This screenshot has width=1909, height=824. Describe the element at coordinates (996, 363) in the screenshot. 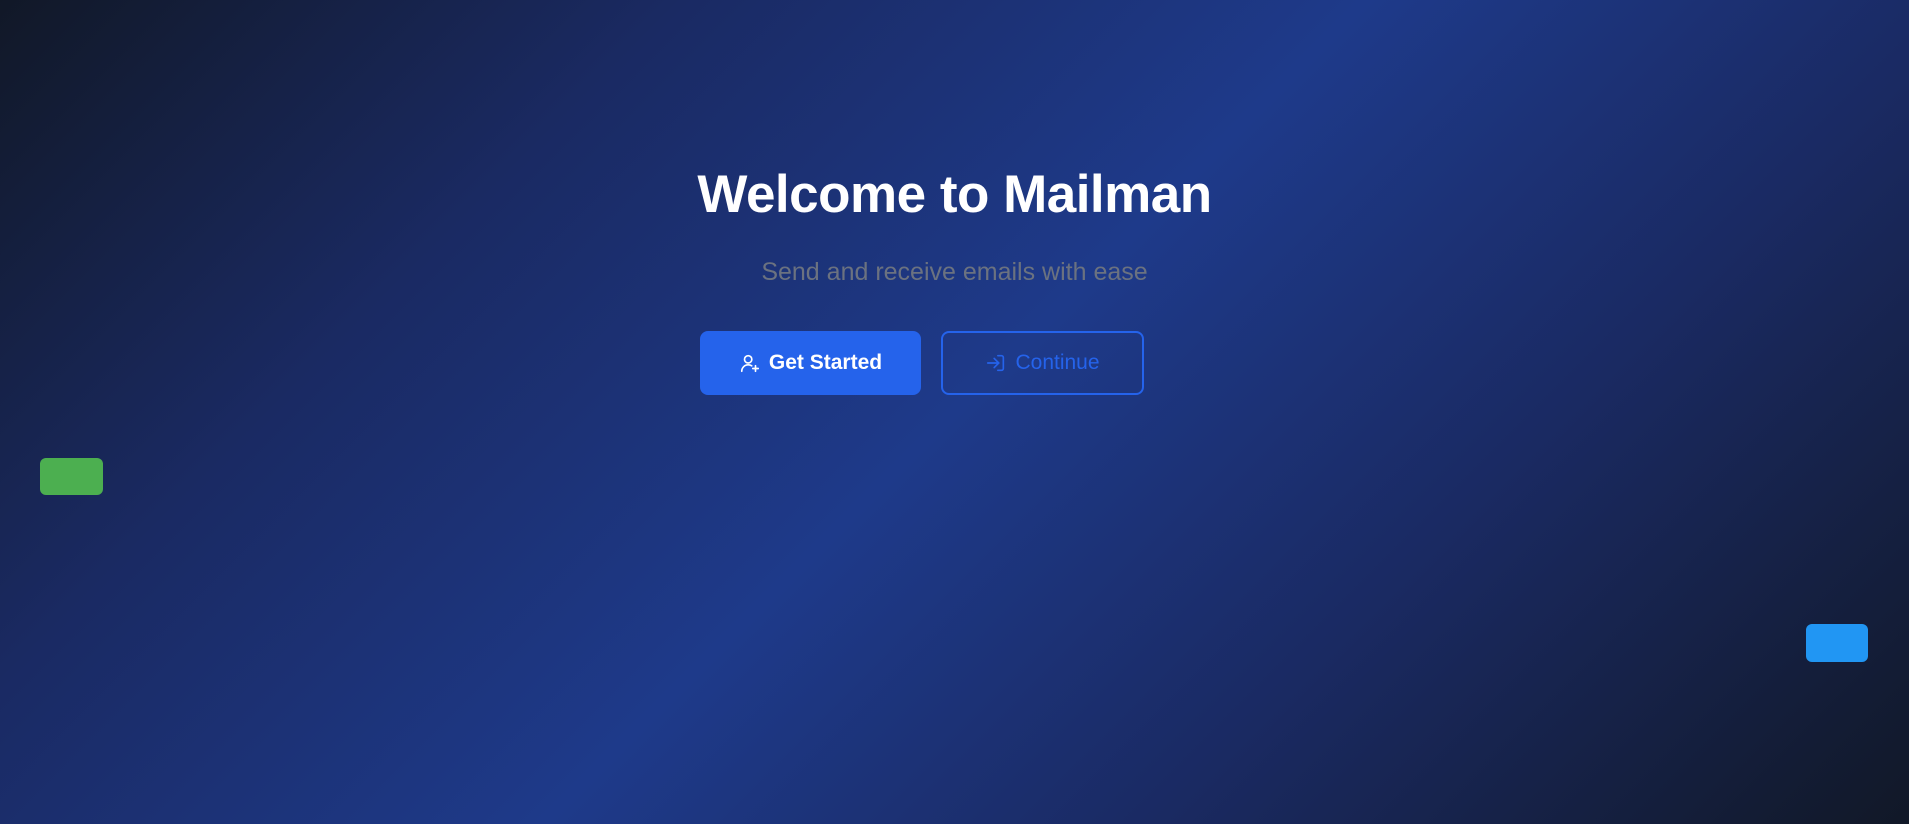

I see `log-in-icon` at that location.